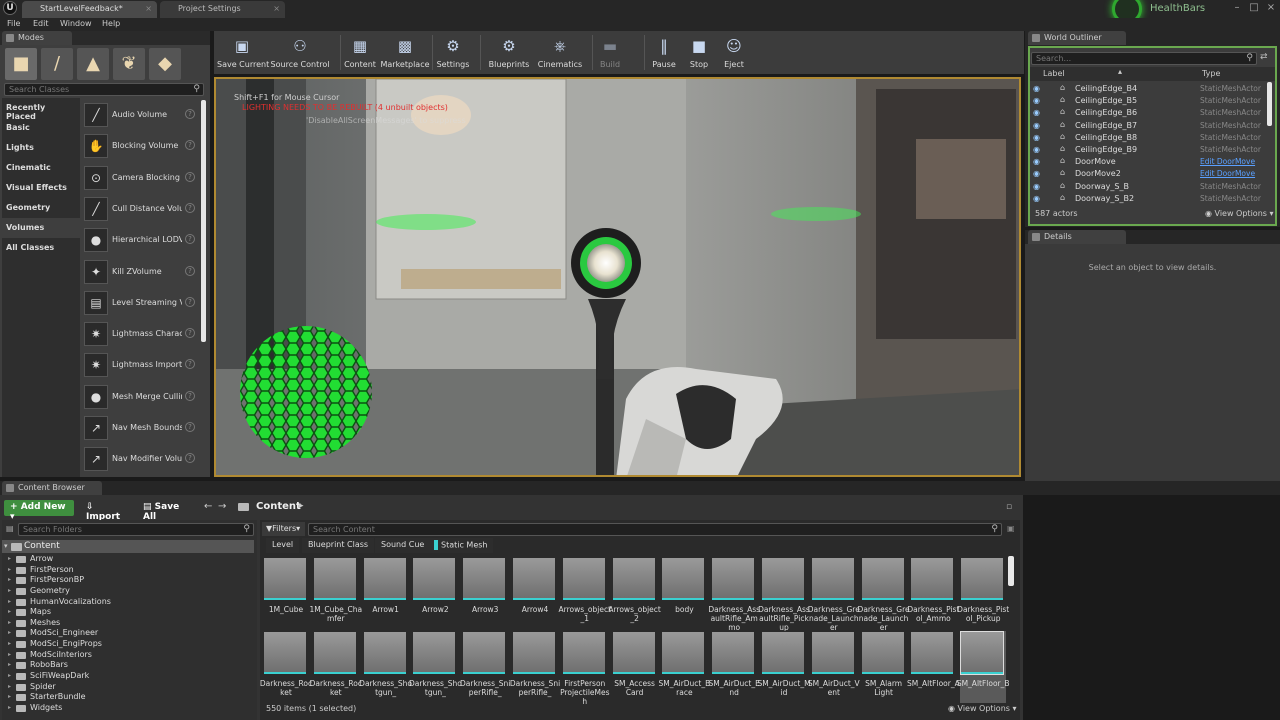 This screenshot has height=720, width=1280. Describe the element at coordinates (128, 665) in the screenshot. I see `folder-item: ▸ RoboBars` at that location.